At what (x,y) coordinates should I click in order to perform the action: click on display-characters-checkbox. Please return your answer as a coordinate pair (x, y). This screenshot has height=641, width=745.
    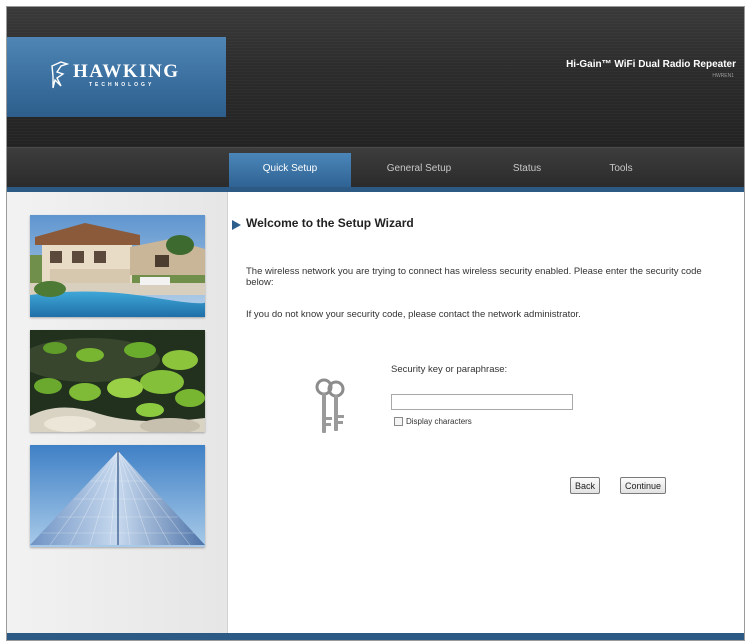
    Looking at the image, I should click on (398, 421).